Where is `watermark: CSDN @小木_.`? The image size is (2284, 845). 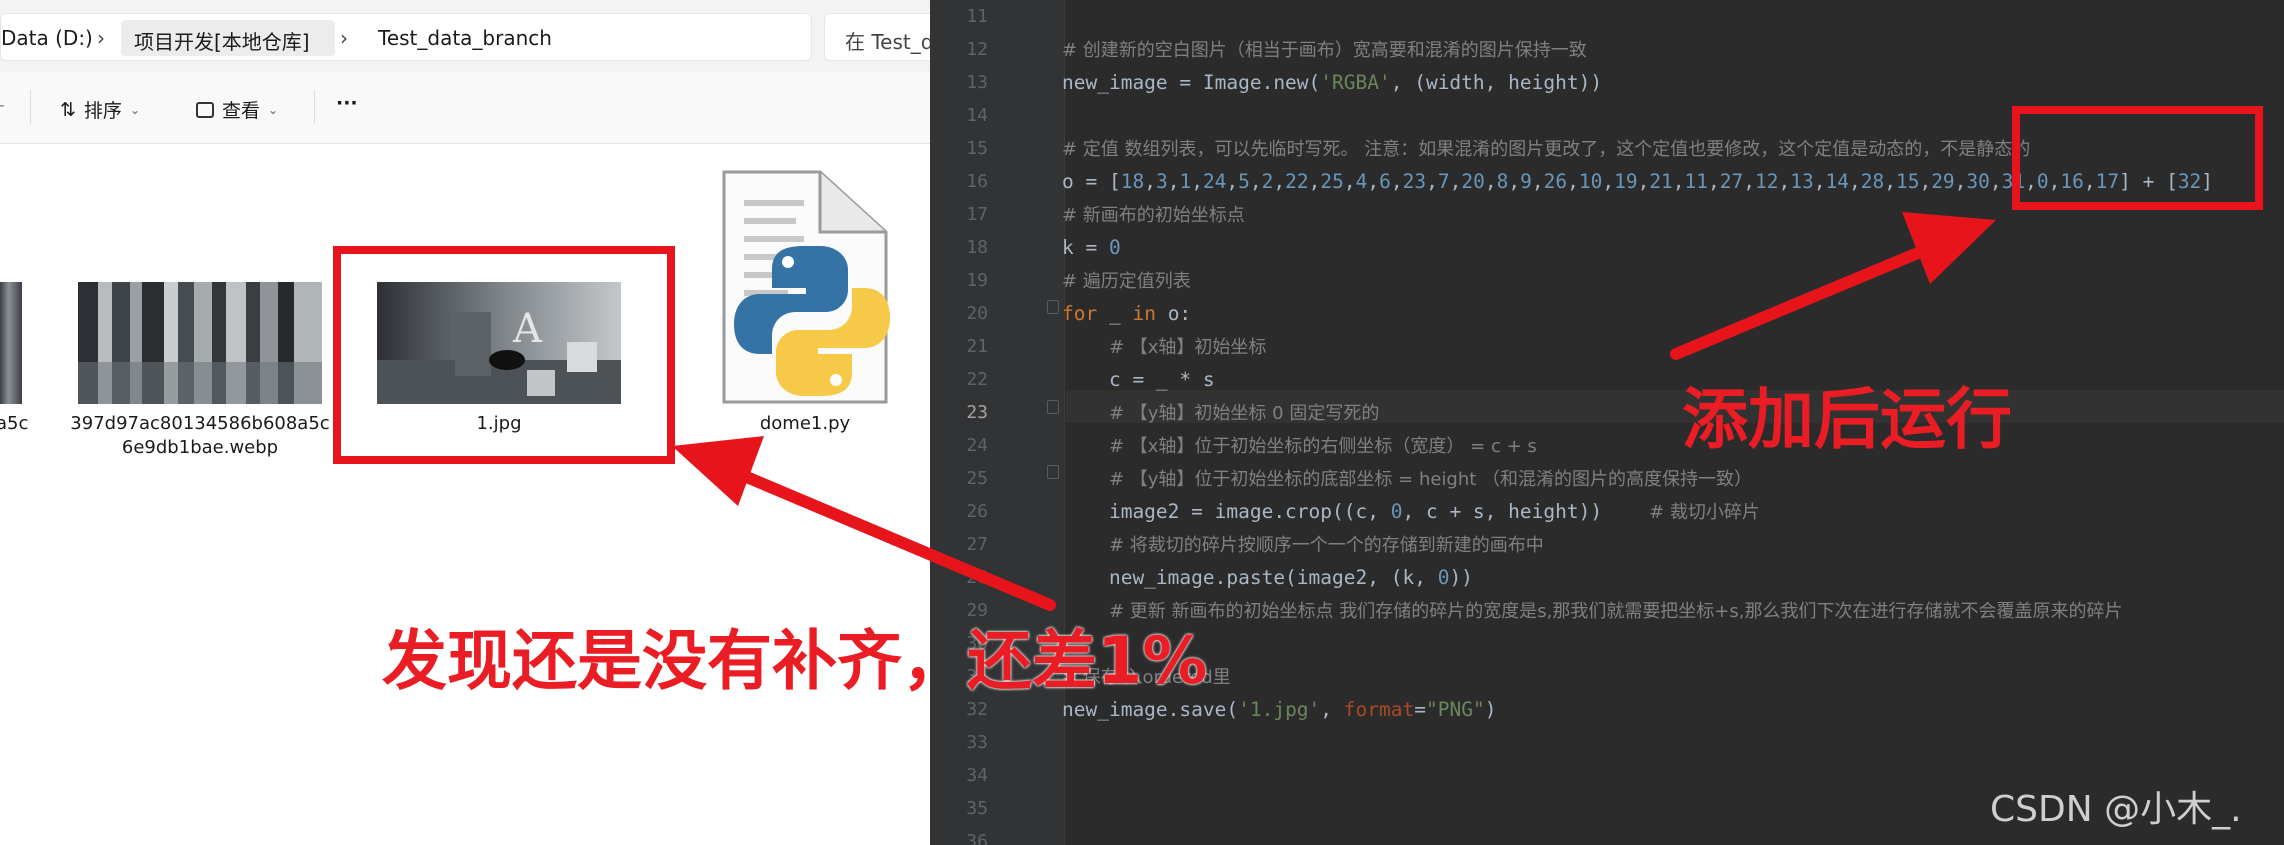
watermark: CSDN @小木_. is located at coordinates (2116, 809).